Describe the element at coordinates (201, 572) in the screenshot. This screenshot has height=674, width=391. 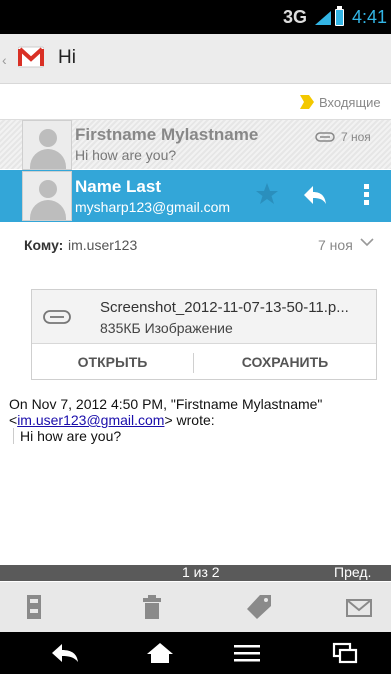
I see `page-count: 1 из 2` at that location.